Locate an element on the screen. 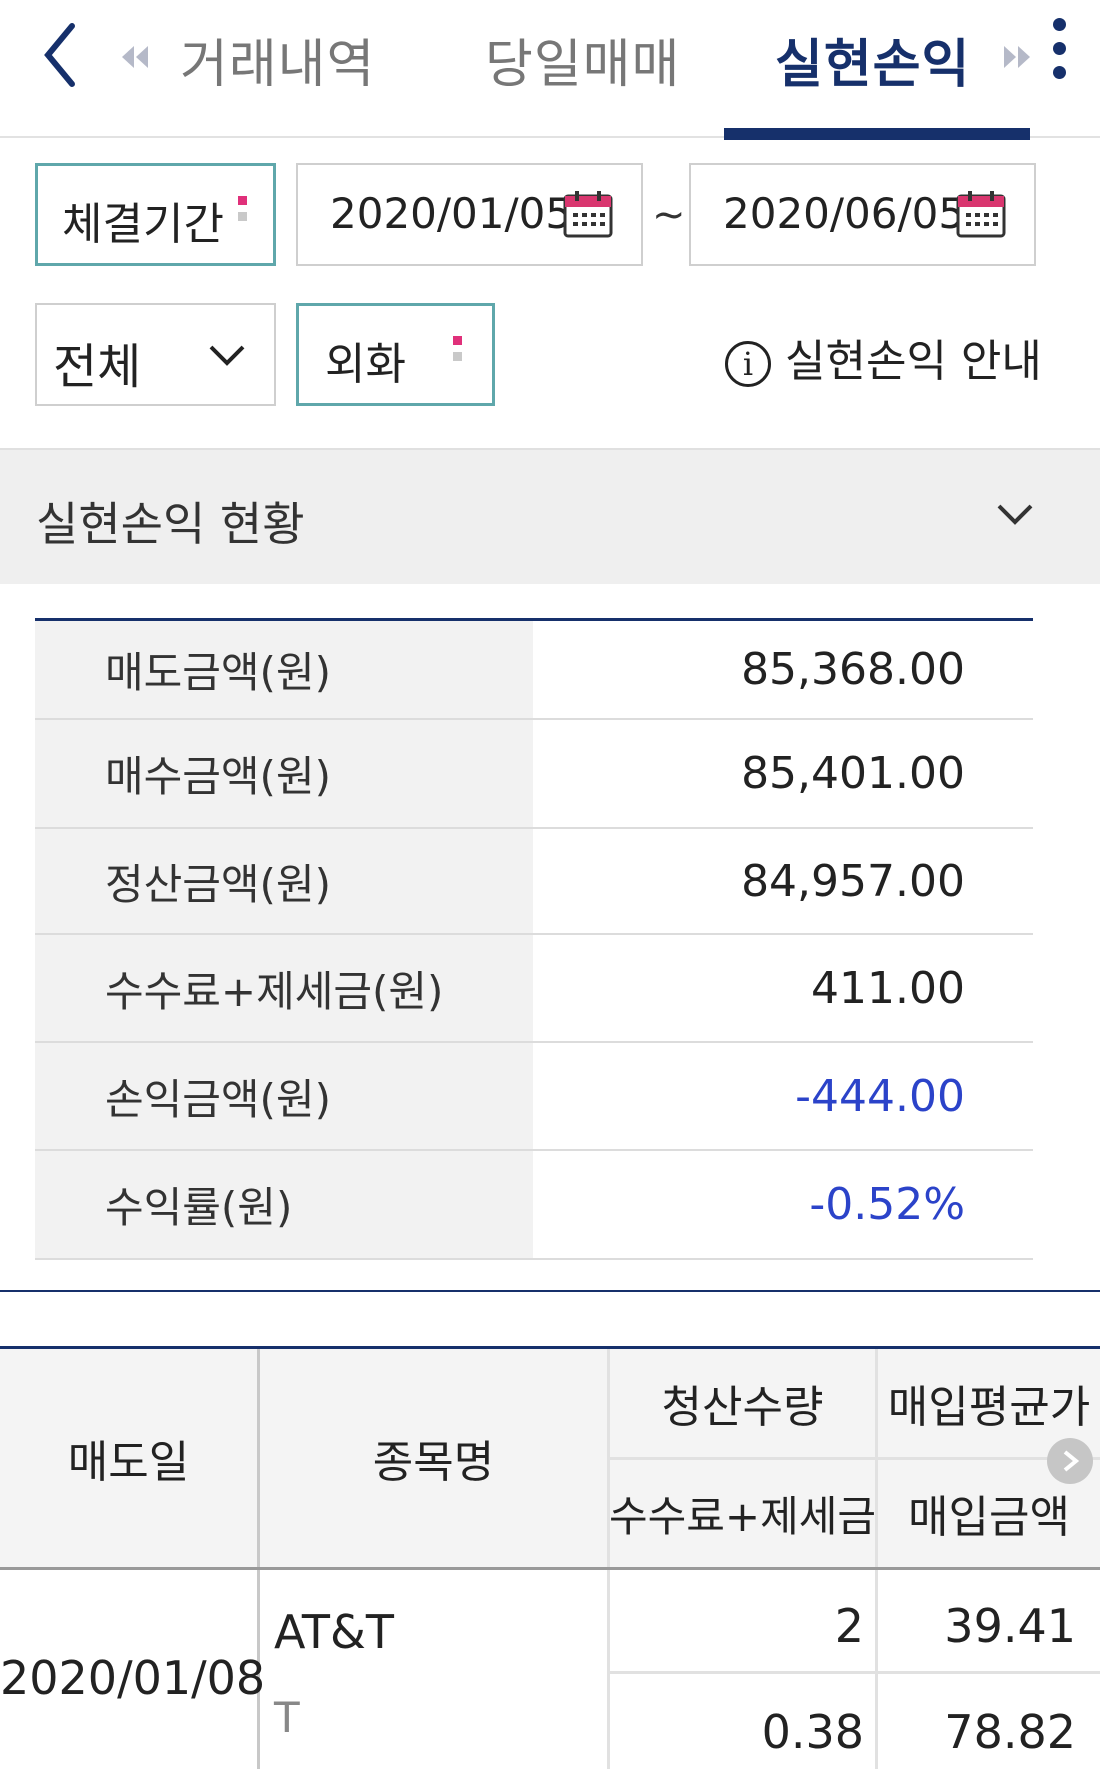 The height and width of the screenshot is (1769, 1100). chevron-right-icon is located at coordinates (1071, 1461).